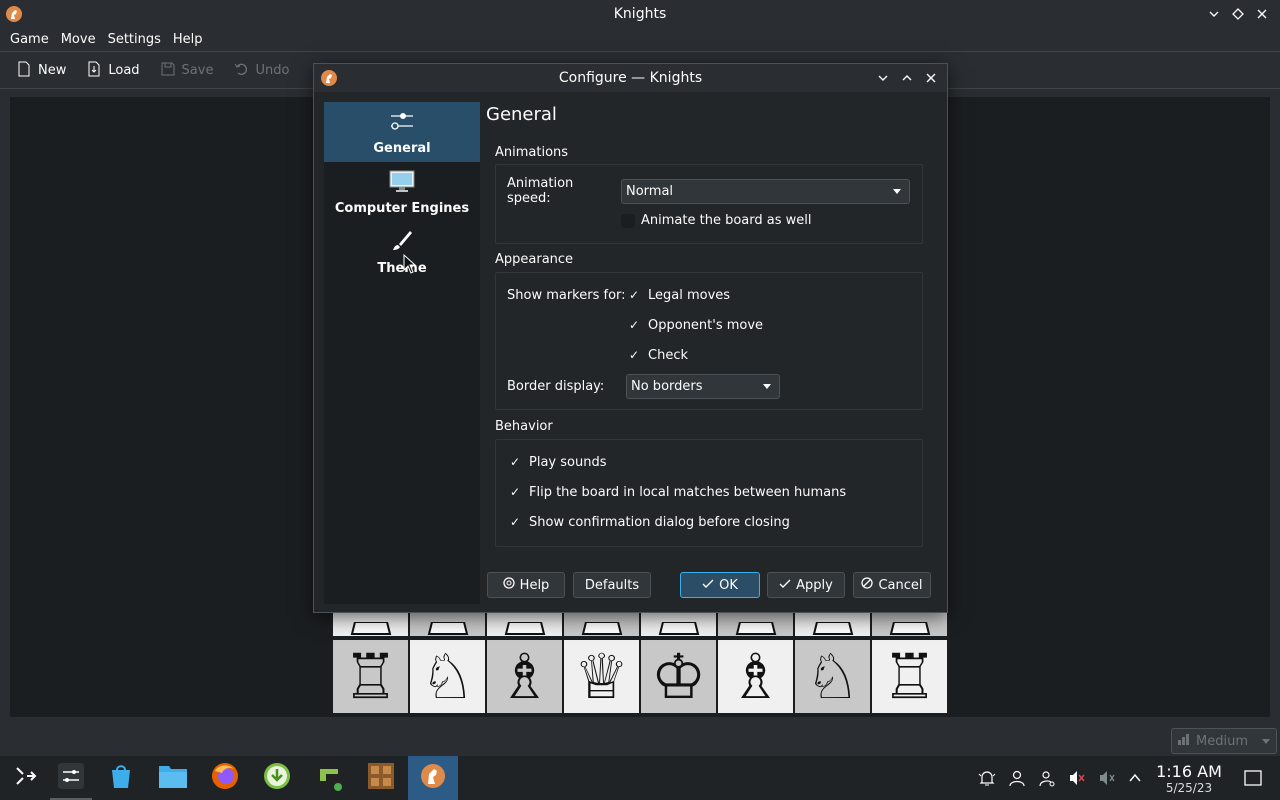  I want to click on confirm-close-checkbox: ✓, so click(515, 522).